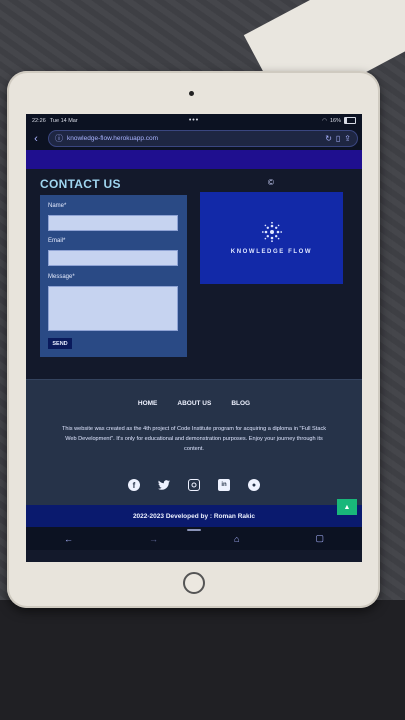 This screenshot has height=720, width=405. I want to click on message-field, so click(113, 308).